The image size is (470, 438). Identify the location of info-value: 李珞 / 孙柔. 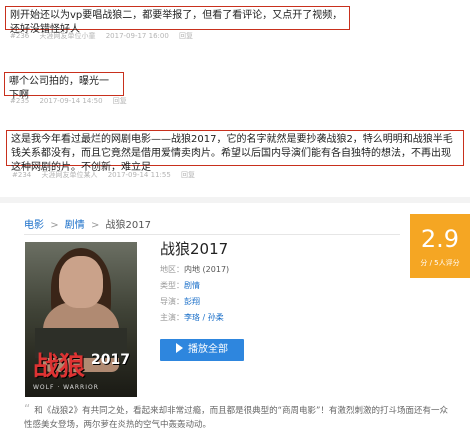
(204, 317).